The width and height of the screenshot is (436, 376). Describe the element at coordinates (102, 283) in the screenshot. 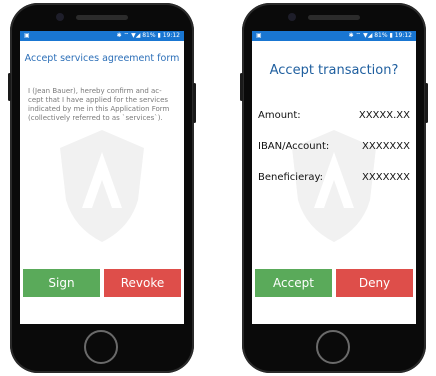

I see `action-bar: Sign Revoke` at that location.